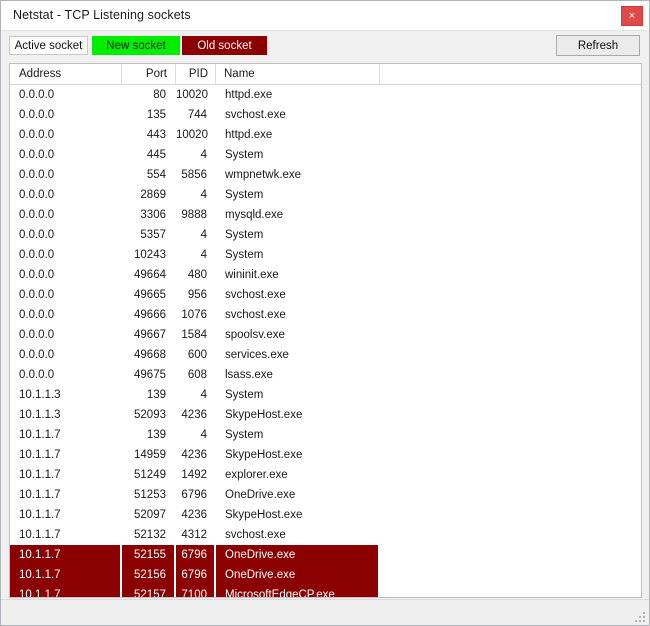 The image size is (650, 626). I want to click on table-row: 0.0.0.0 49665 956 svchost.exe, so click(325, 295).